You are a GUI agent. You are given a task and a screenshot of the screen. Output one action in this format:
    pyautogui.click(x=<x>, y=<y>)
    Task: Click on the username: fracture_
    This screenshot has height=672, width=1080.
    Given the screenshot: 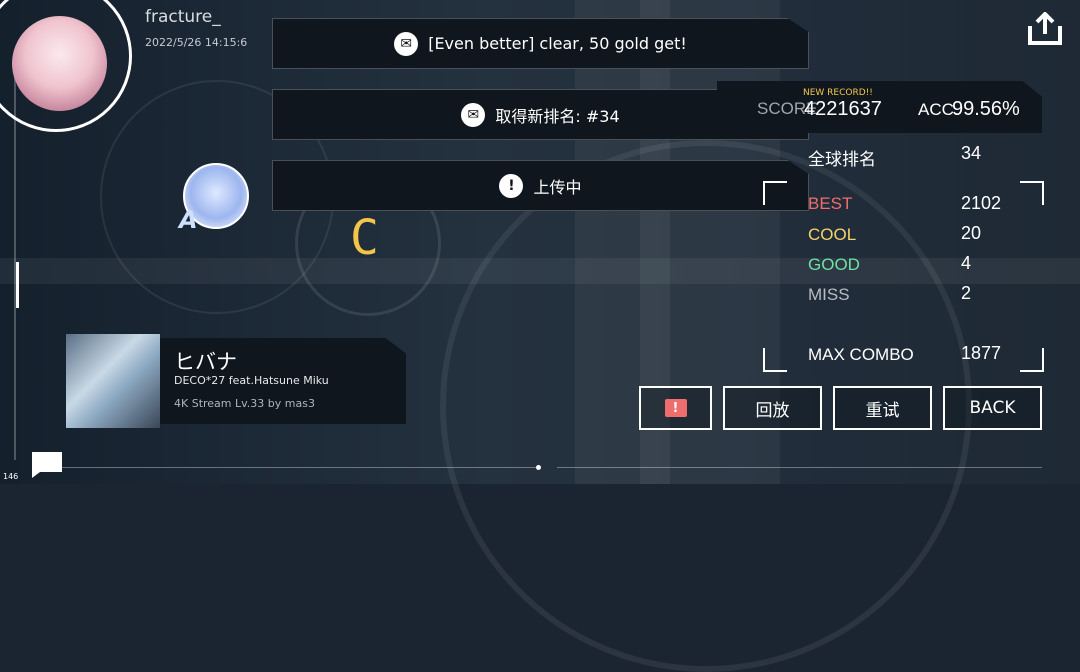 What is the action you would take?
    pyautogui.click(x=183, y=17)
    